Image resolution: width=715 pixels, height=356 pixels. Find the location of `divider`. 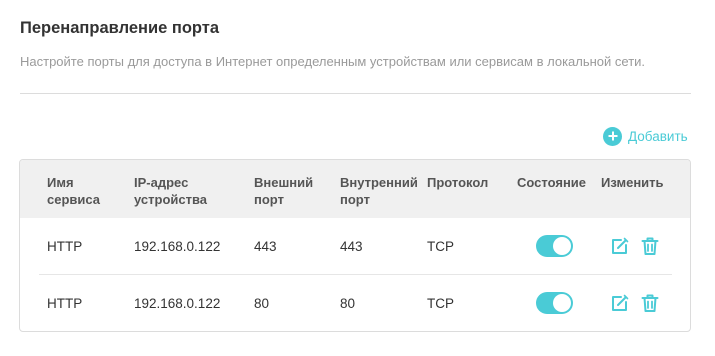

divider is located at coordinates (355, 93).